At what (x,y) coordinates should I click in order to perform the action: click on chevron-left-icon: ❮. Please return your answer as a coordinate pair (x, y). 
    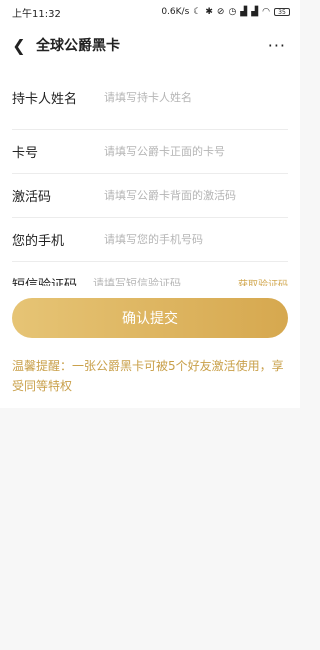
    Looking at the image, I should click on (19, 45).